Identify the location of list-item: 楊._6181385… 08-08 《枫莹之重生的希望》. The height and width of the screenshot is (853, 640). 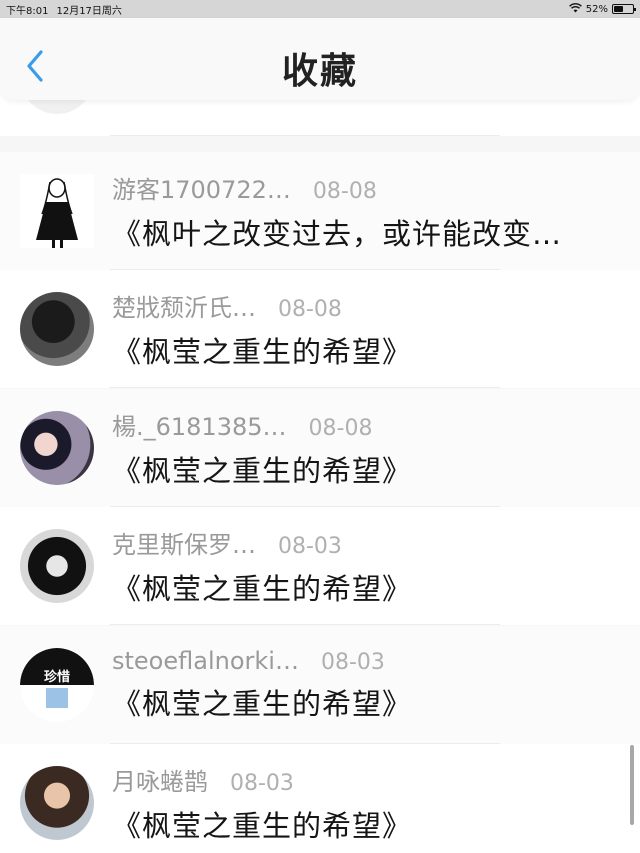
(320, 448).